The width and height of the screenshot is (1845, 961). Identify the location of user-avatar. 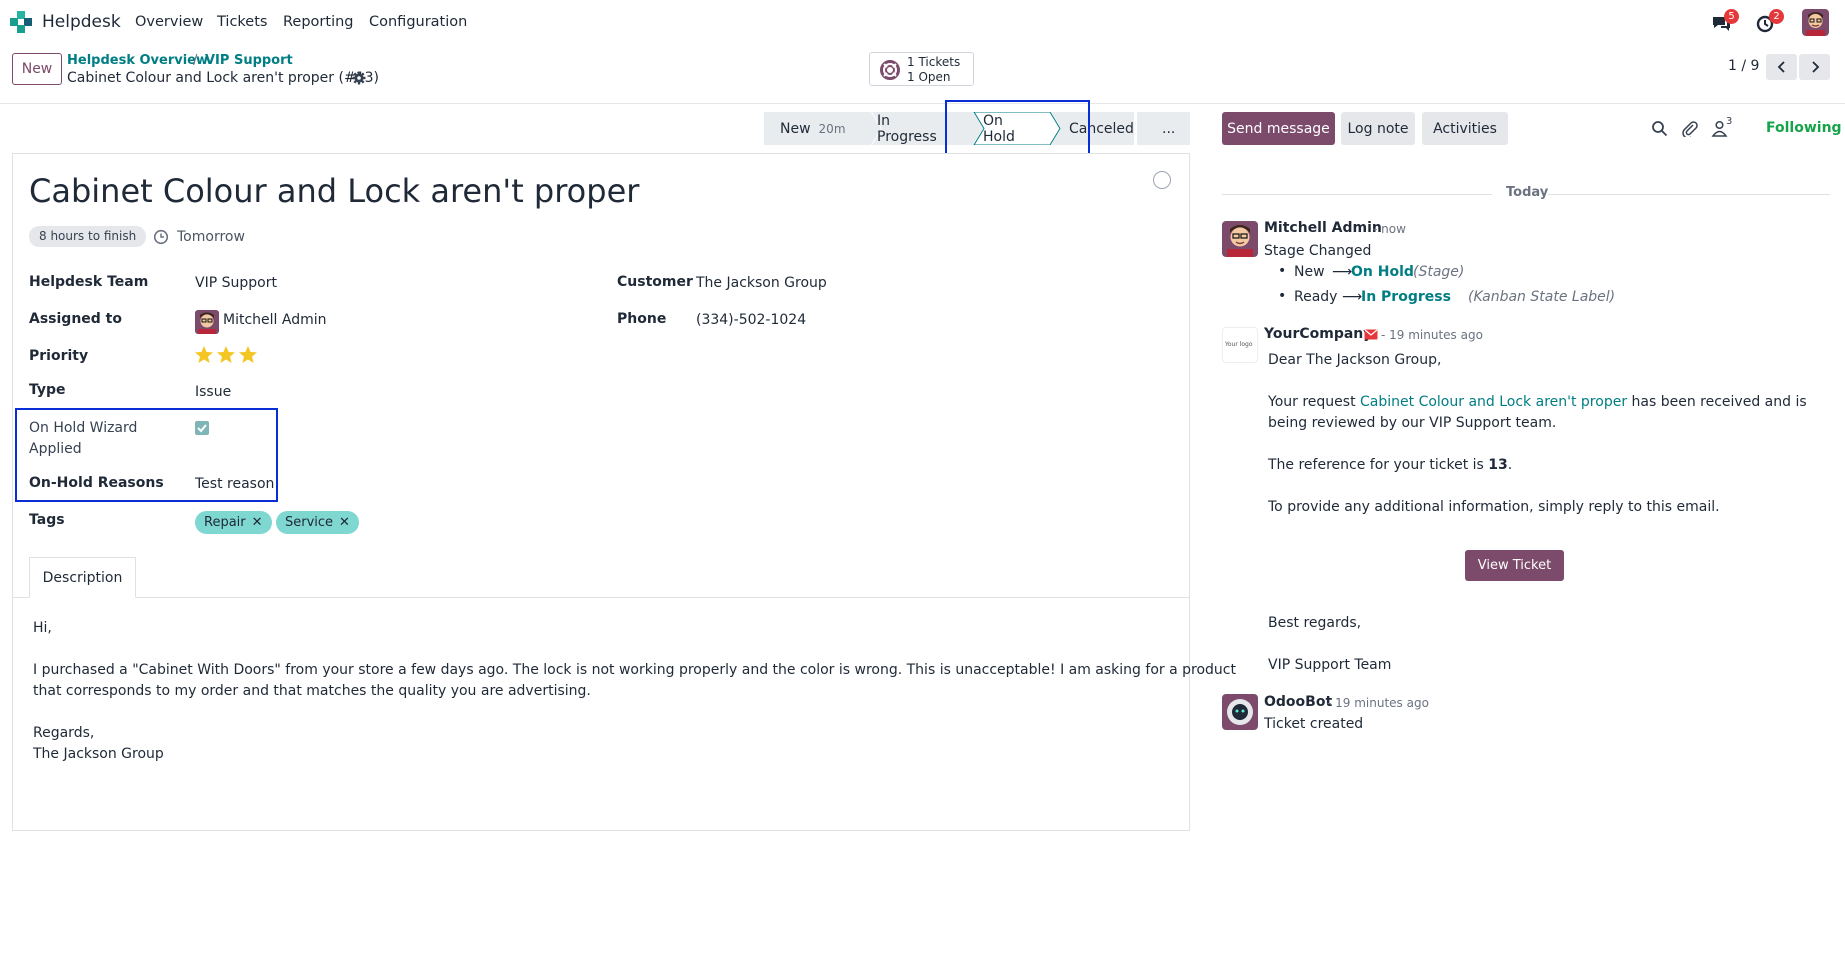
(1815, 22).